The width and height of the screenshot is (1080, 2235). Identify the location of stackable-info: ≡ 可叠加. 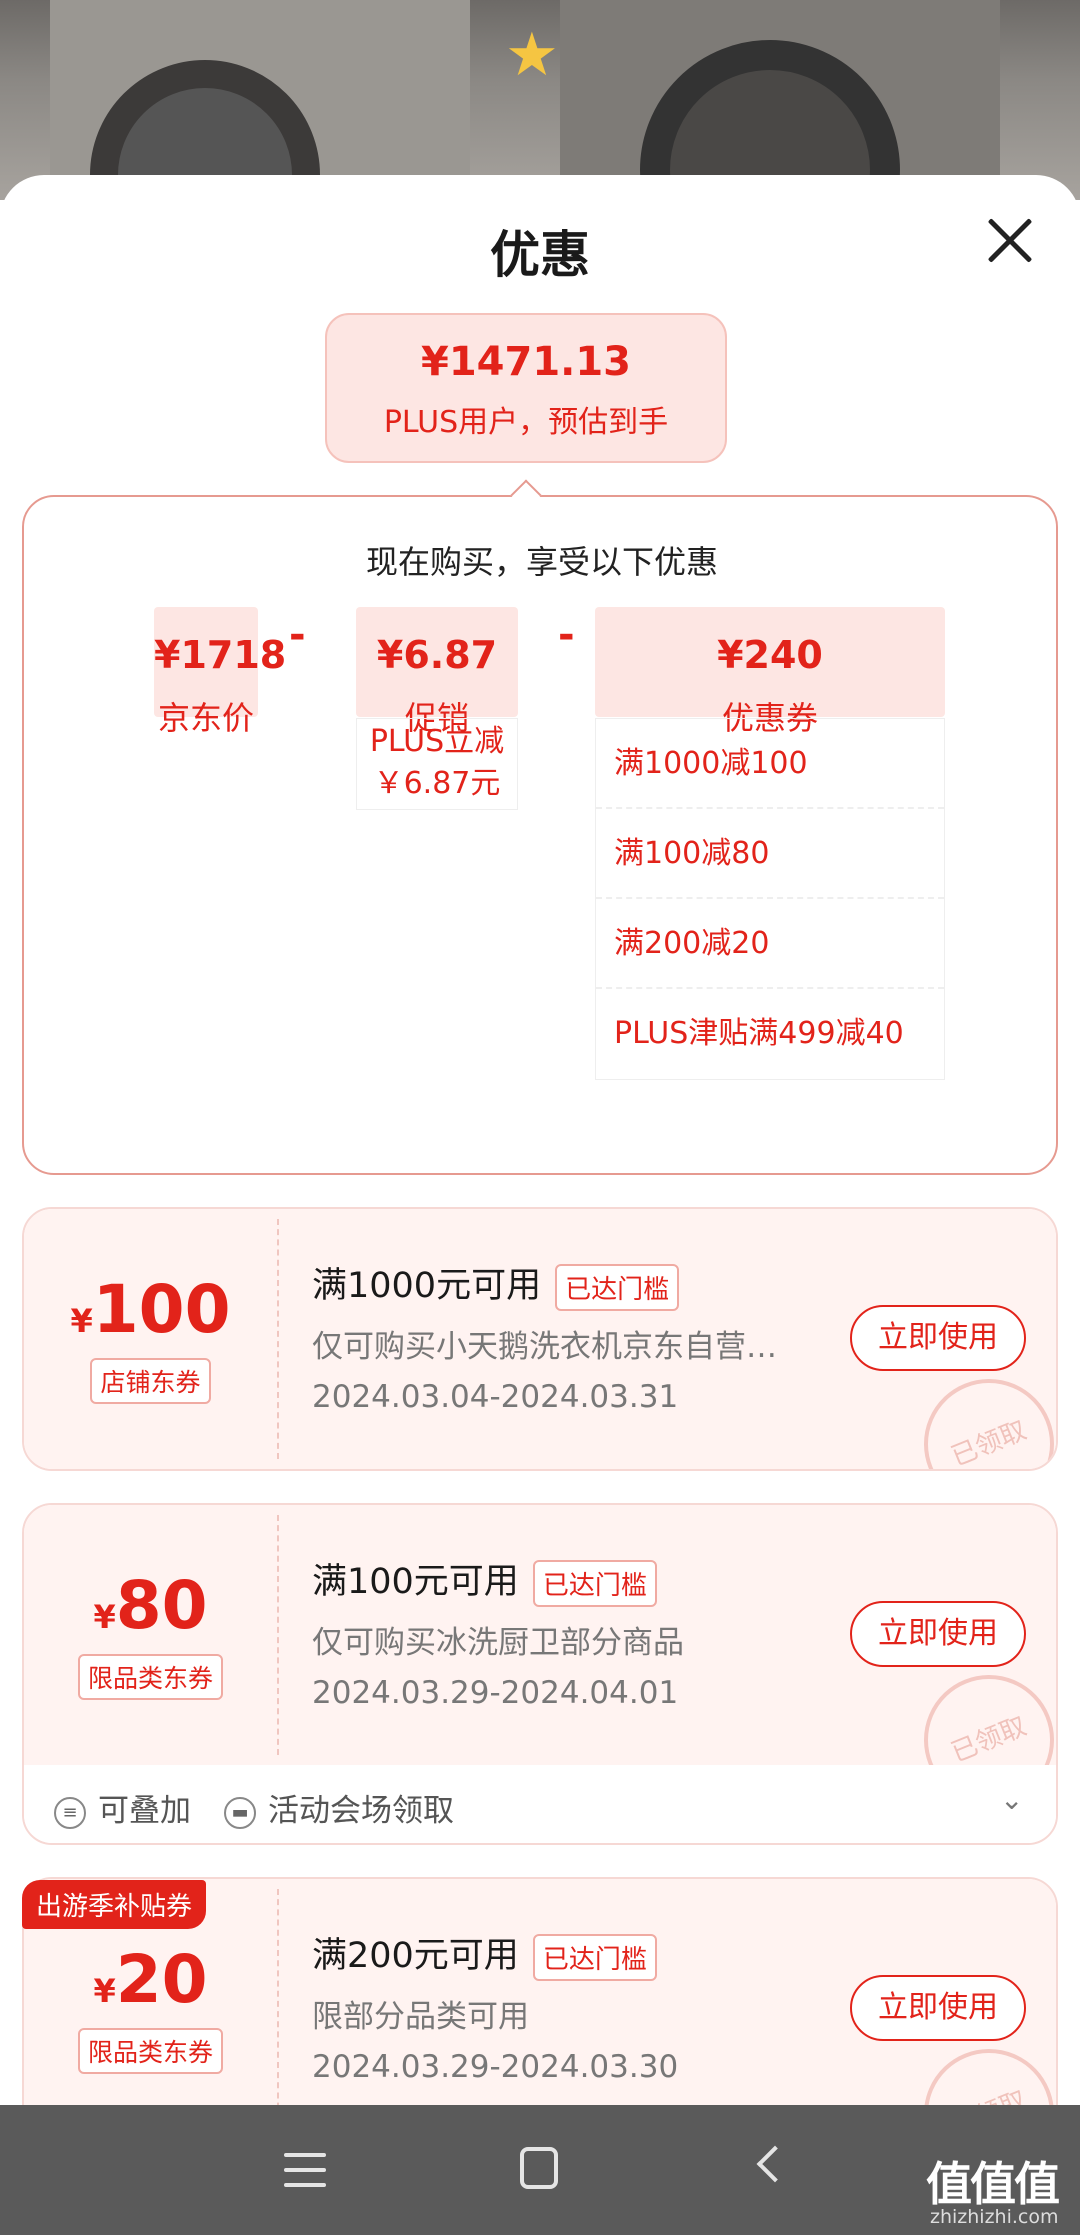
(122, 1807).